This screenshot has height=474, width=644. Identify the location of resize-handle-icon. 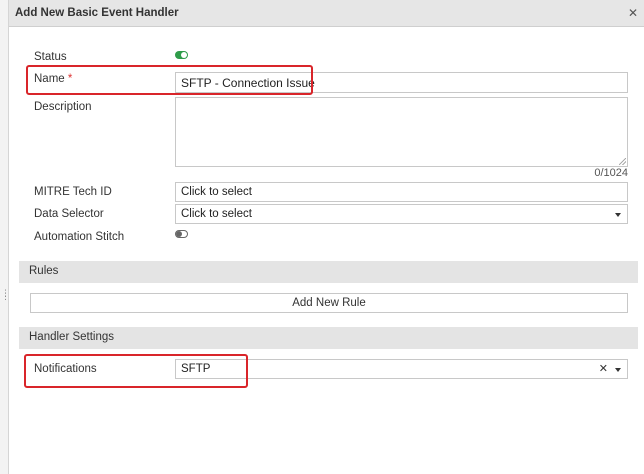
(622, 161).